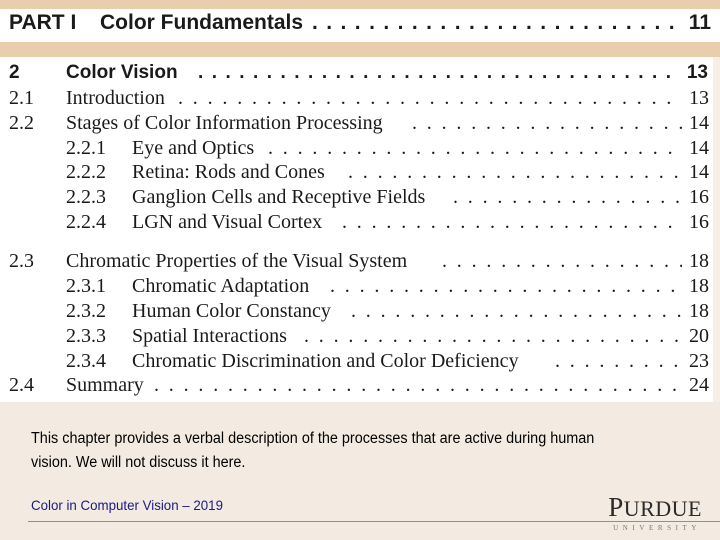 Image resolution: width=720 pixels, height=540 pixels. Describe the element at coordinates (699, 361) in the screenshot. I see `entry-page: 23` at that location.